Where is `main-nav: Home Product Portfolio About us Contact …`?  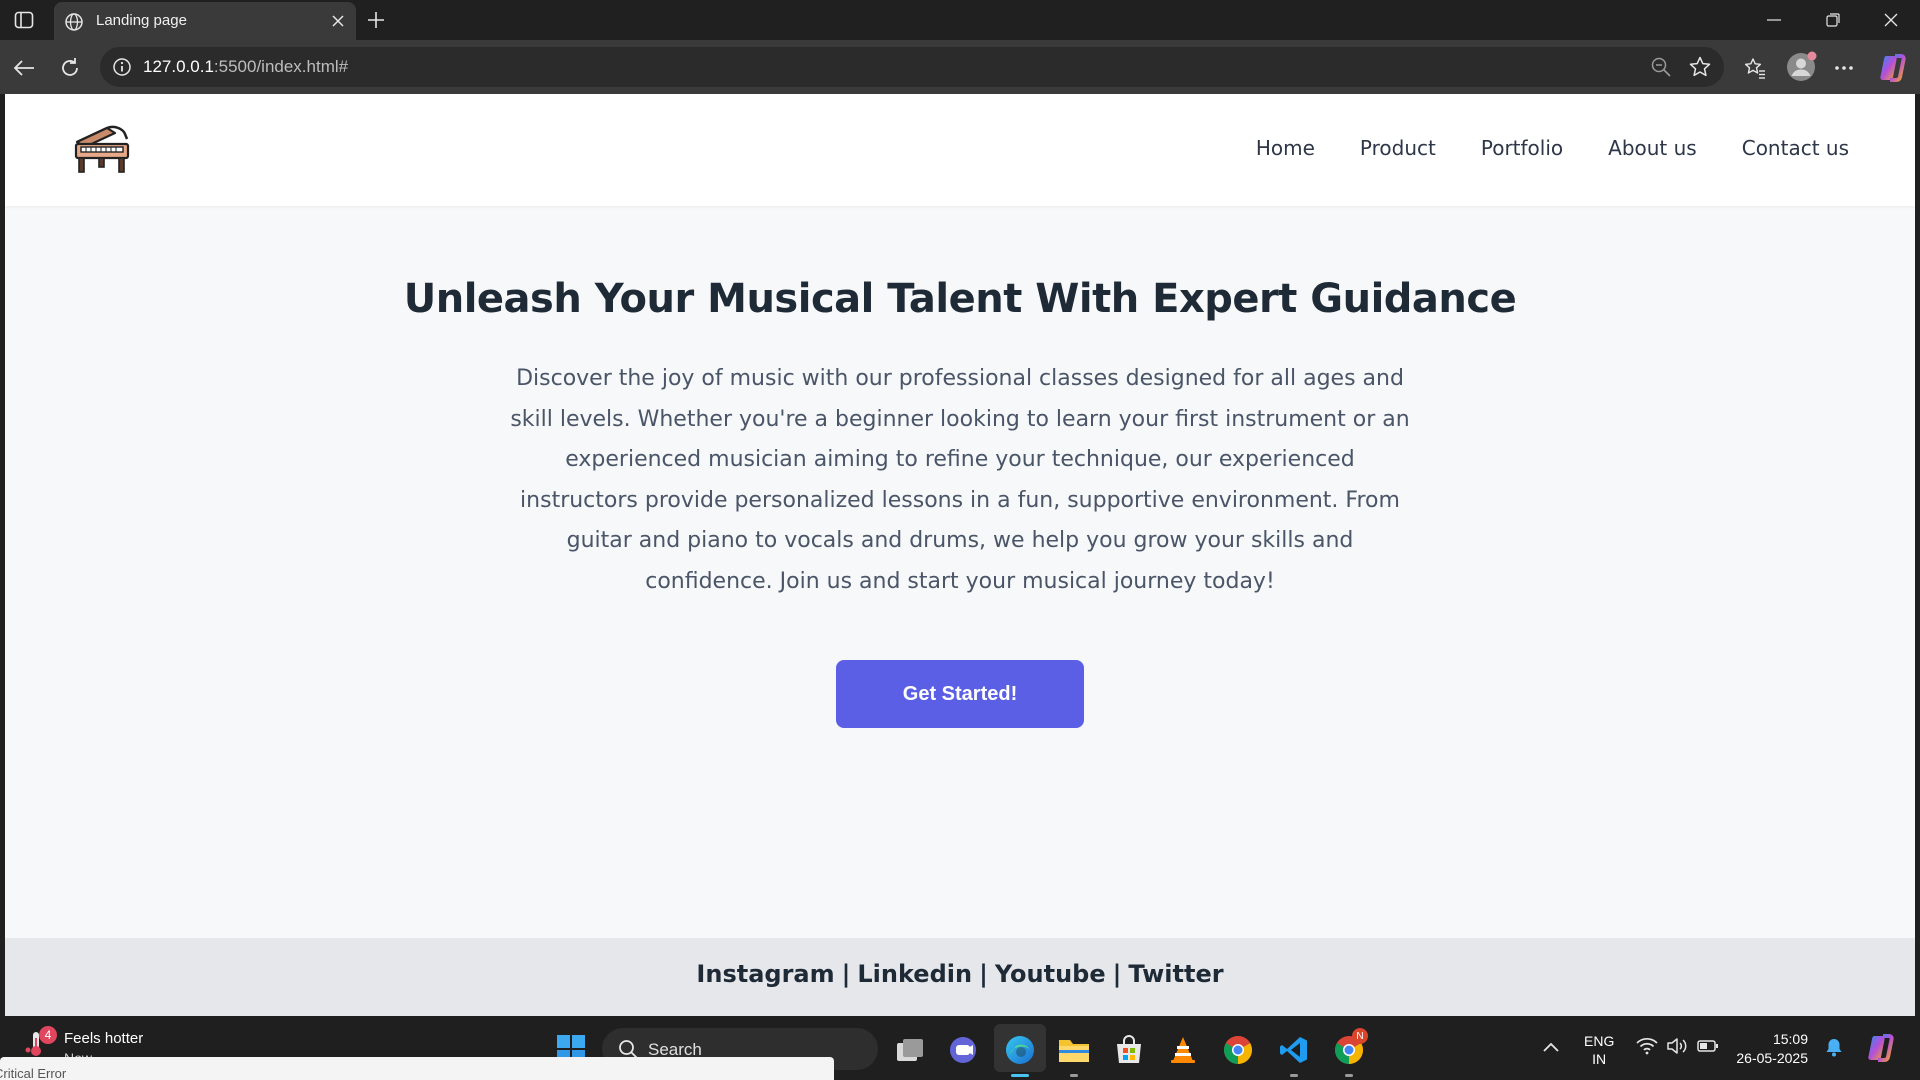
main-nav: Home Product Portfolio About us Contact … is located at coordinates (1552, 148).